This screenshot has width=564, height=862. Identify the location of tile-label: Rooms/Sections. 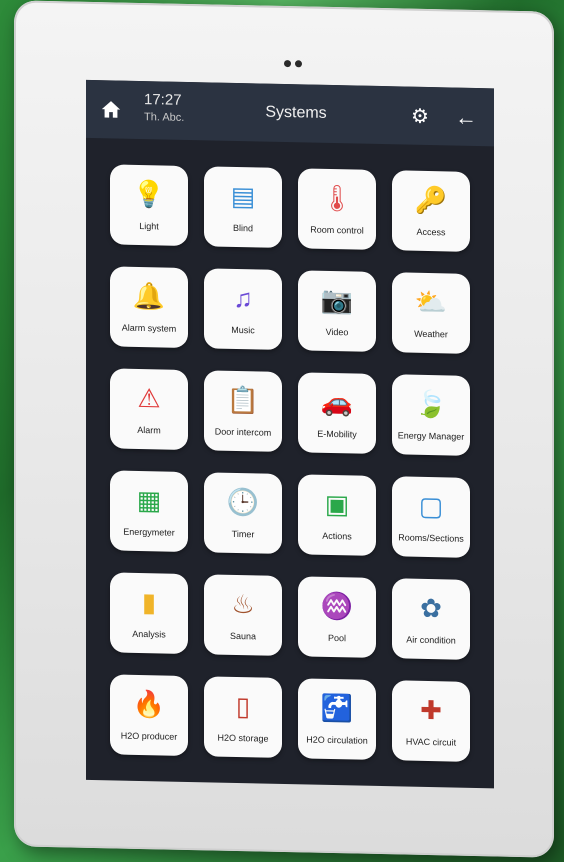
(431, 538).